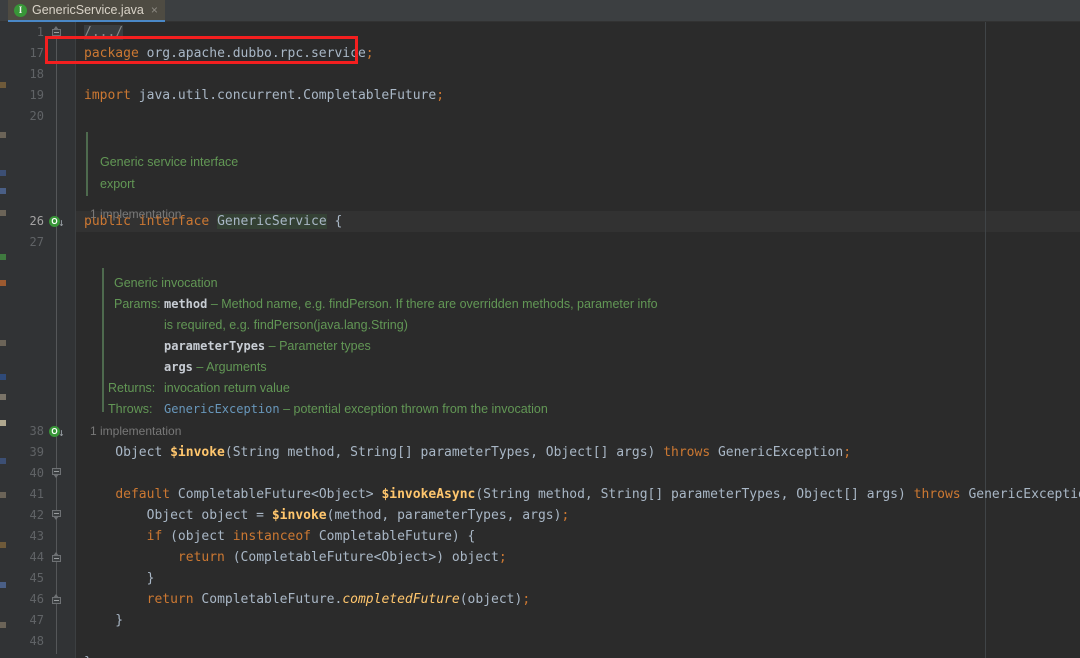 The width and height of the screenshot is (1080, 658). Describe the element at coordinates (229, 53) in the screenshot. I see `code-line-17: package org.apache.dubbo.rpc.service;` at that location.